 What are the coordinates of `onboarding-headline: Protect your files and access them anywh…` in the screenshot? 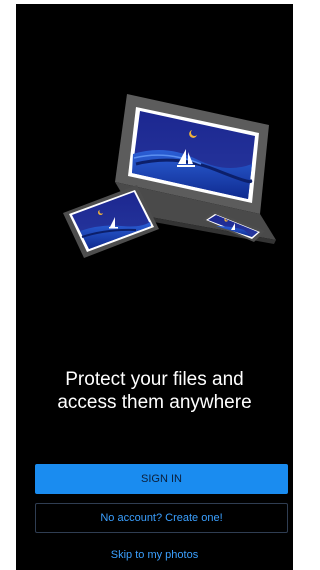 It's located at (154, 391).